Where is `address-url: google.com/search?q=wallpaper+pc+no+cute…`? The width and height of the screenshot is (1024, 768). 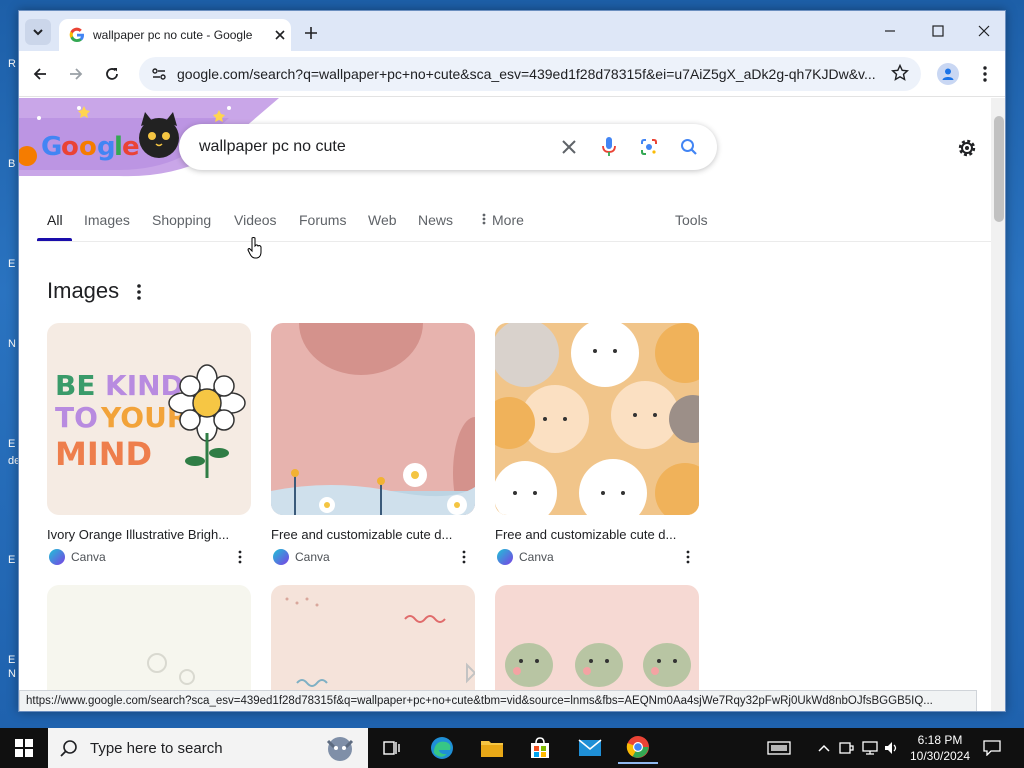
address-url: google.com/search?q=wallpaper+pc+no+cute… is located at coordinates (526, 74).